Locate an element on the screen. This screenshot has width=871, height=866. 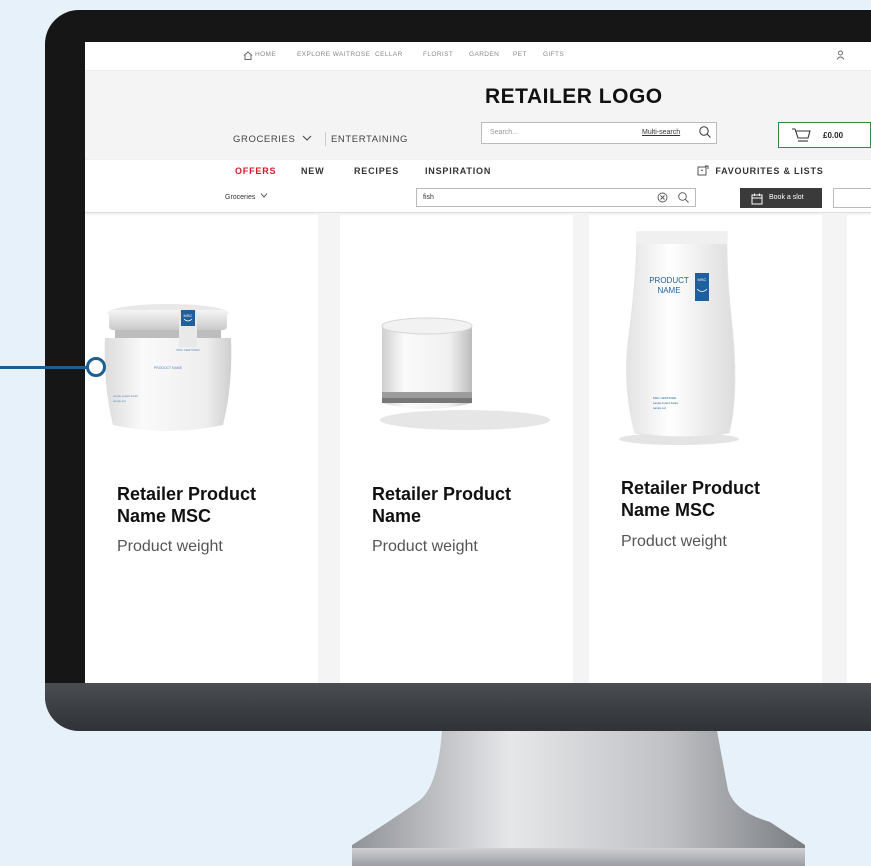
clear-search-icon is located at coordinates (662, 198).